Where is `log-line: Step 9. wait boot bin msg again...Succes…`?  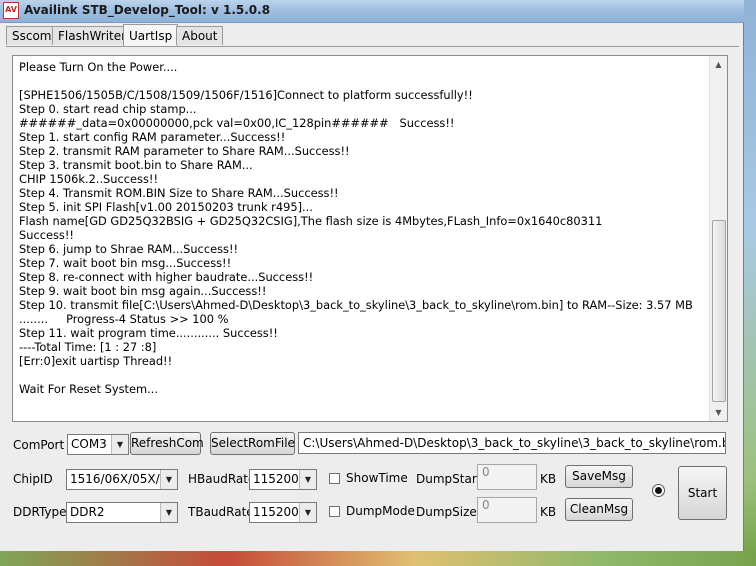
log-line: Step 9. wait boot bin msg again...Succes… is located at coordinates (143, 291).